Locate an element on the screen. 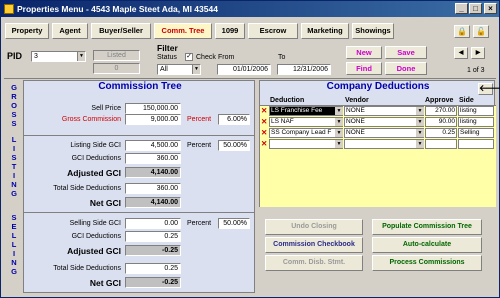  to-label: To is located at coordinates (282, 57).